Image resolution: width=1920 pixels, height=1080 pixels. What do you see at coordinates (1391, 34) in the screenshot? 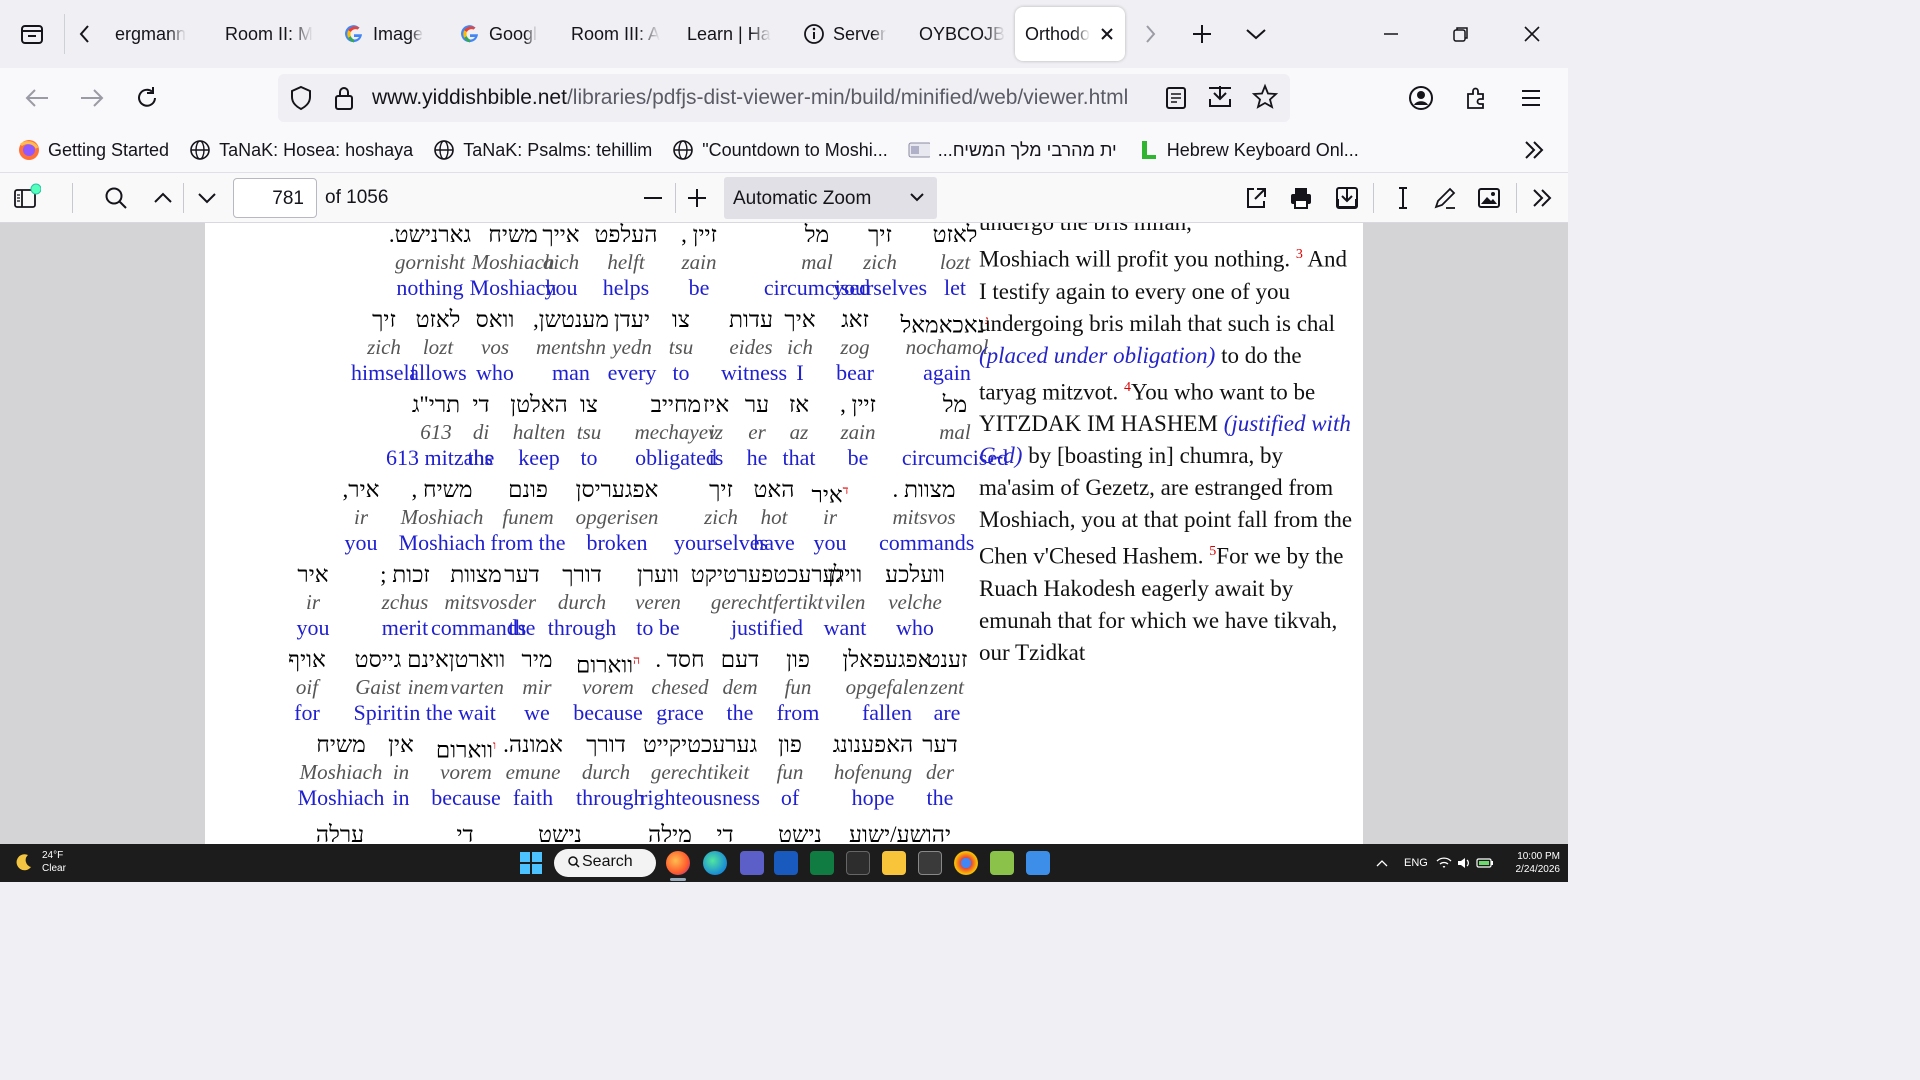
I see `minimize-button` at bounding box center [1391, 34].